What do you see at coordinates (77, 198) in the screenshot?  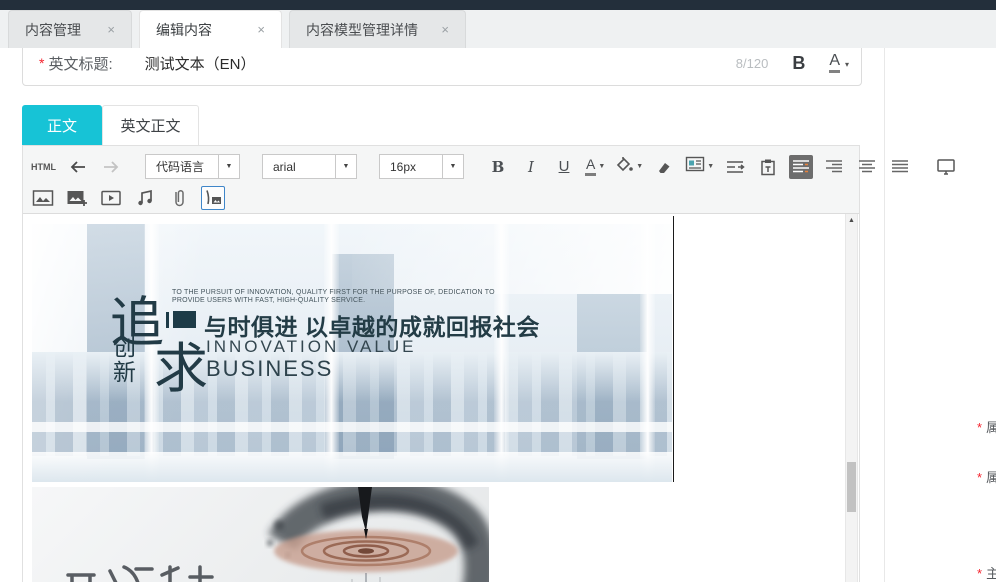 I see `insert-image-plus-icon` at bounding box center [77, 198].